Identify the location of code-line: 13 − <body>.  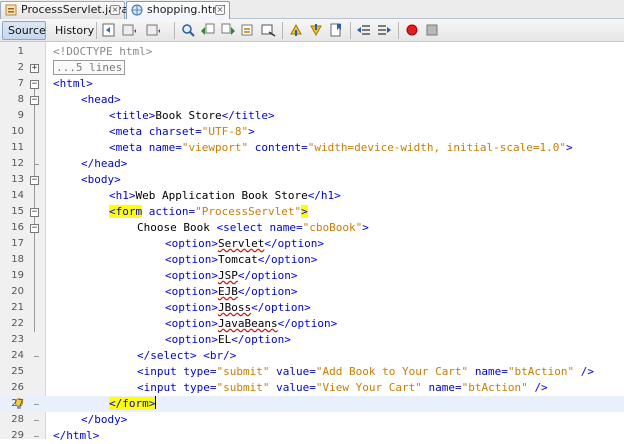
(312, 180).